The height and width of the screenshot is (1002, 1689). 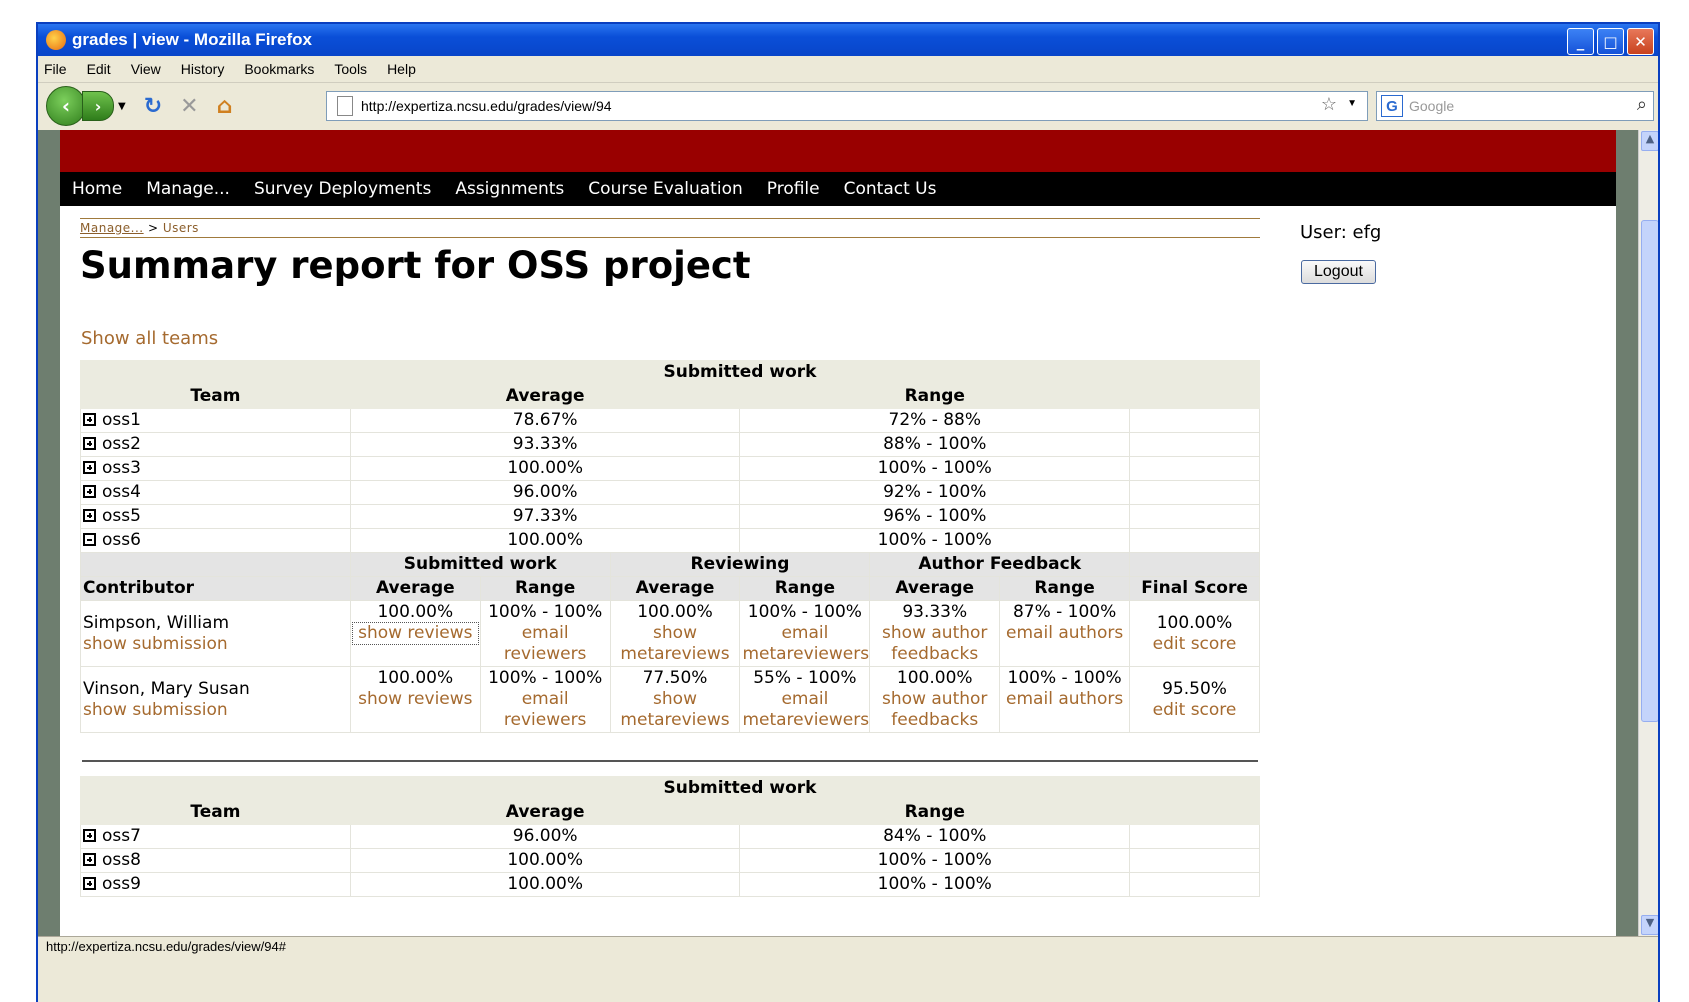 What do you see at coordinates (545, 420) in the screenshot?
I see `team-average: 78.67%` at bounding box center [545, 420].